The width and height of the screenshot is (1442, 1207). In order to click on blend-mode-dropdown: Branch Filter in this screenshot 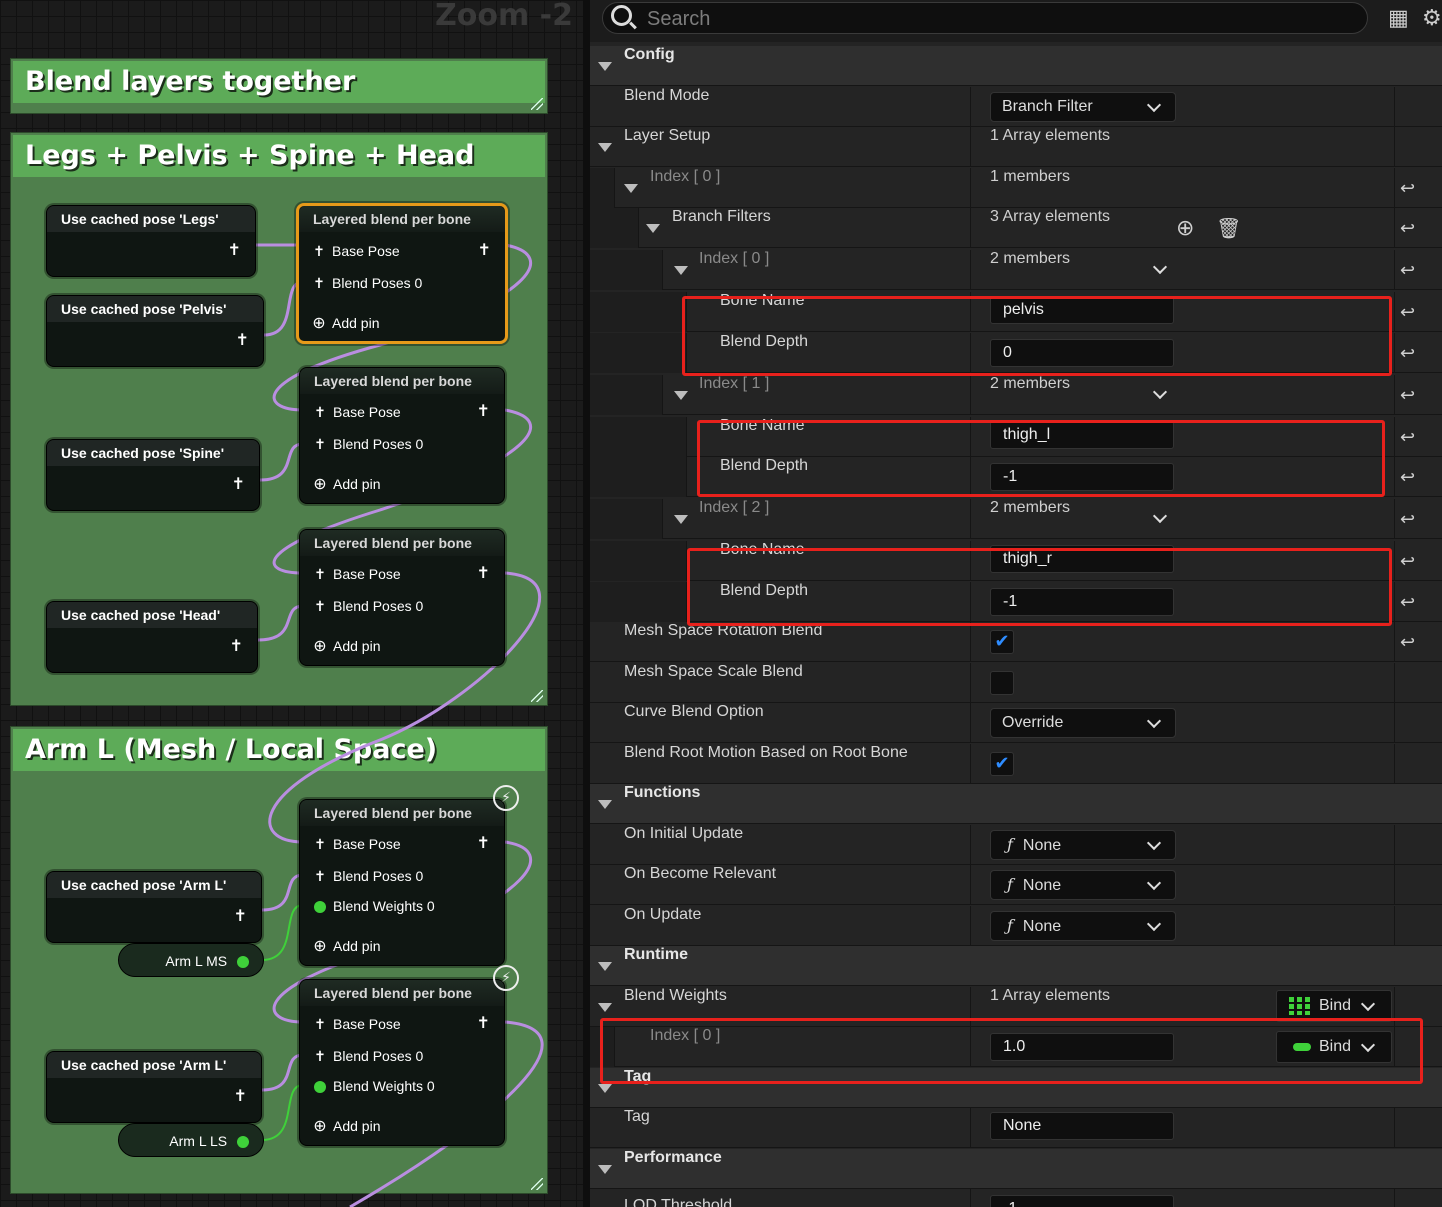, I will do `click(1083, 107)`.